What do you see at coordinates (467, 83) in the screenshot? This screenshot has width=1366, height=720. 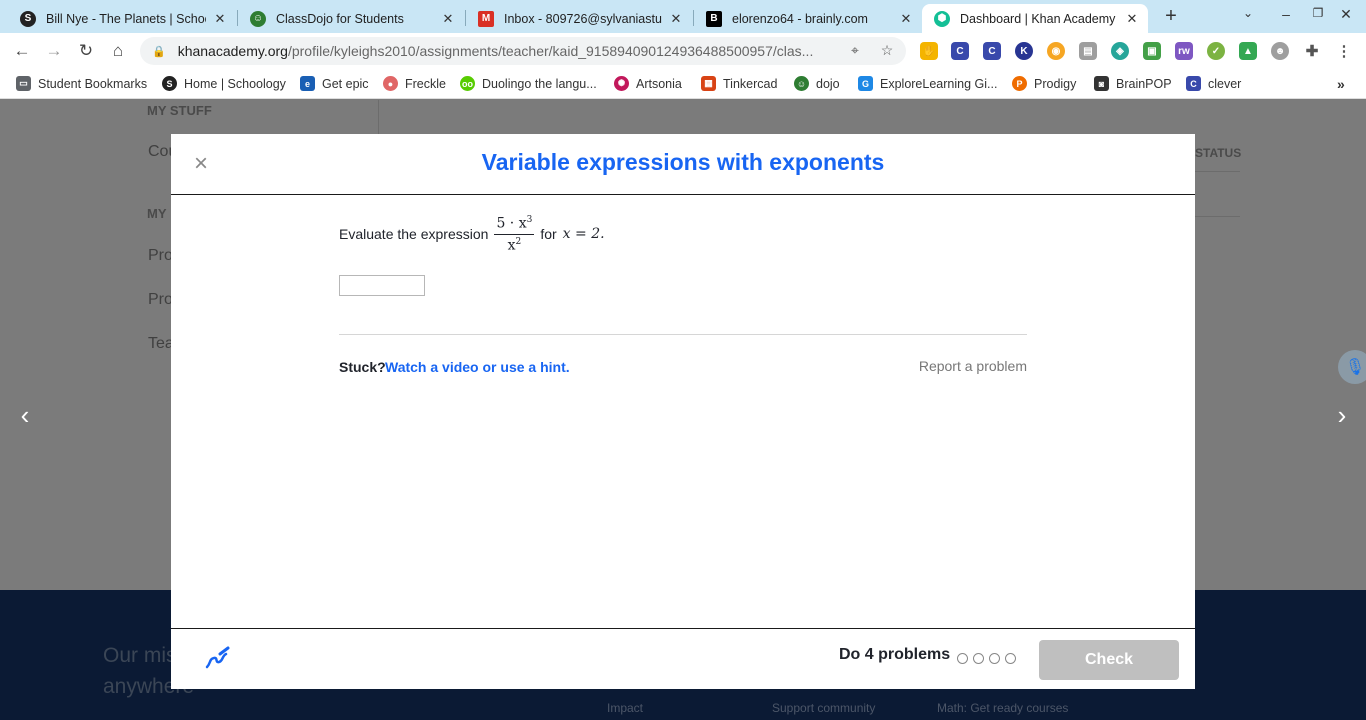 I see `duolingo-icon: oo` at bounding box center [467, 83].